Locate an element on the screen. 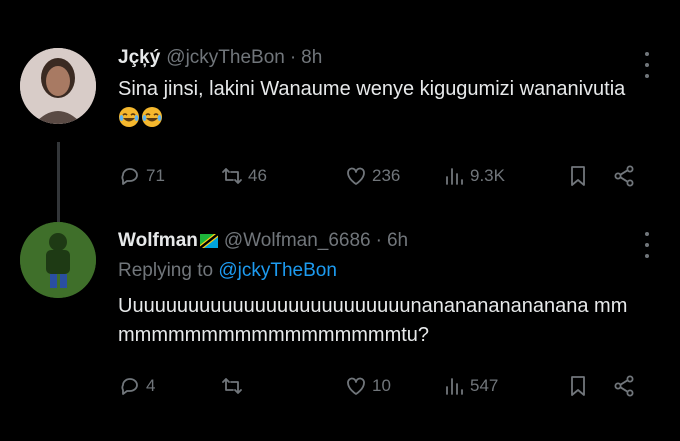 The width and height of the screenshot is (680, 441). views-button: 9.3K is located at coordinates (504, 176).